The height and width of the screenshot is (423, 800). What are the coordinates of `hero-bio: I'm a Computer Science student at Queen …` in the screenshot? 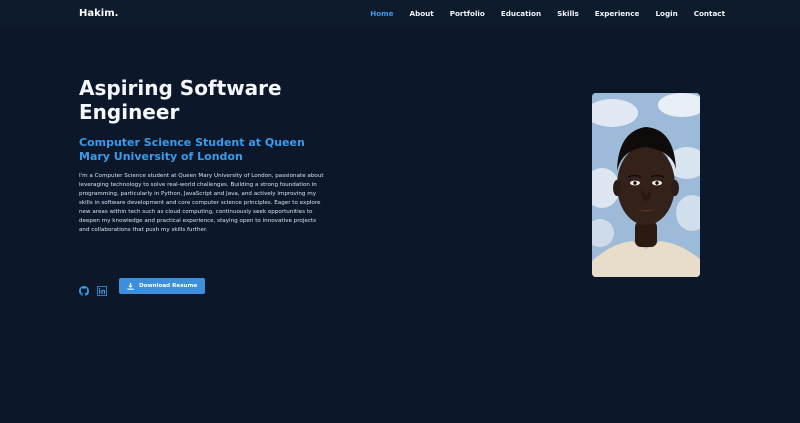 It's located at (201, 203).